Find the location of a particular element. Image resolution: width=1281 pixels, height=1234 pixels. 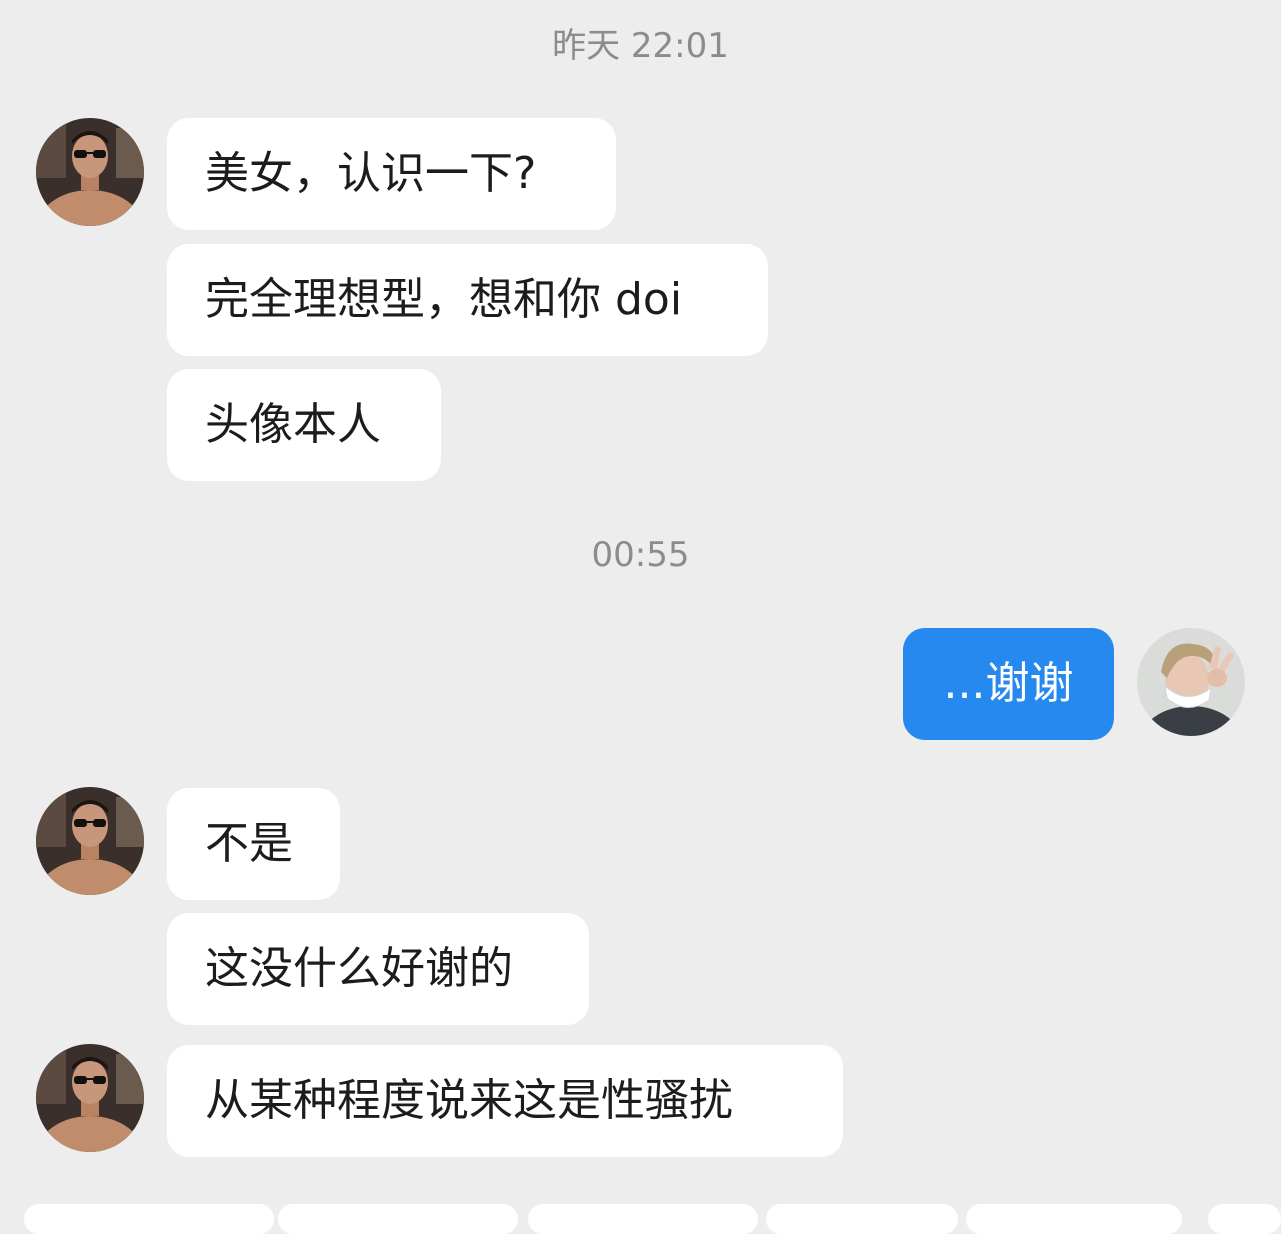

person-peace-sign-icon is located at coordinates (1191, 682).